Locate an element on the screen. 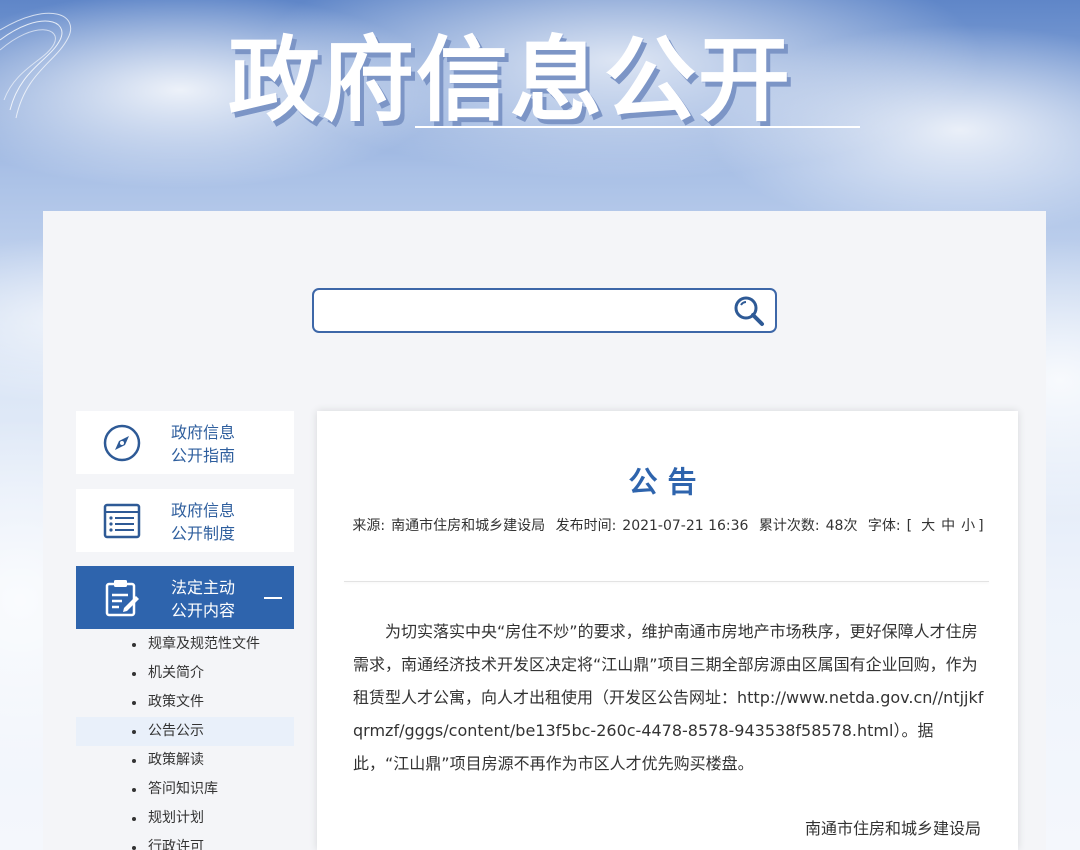 This screenshot has height=850, width=1080. font-large-button: 大 is located at coordinates (928, 526).